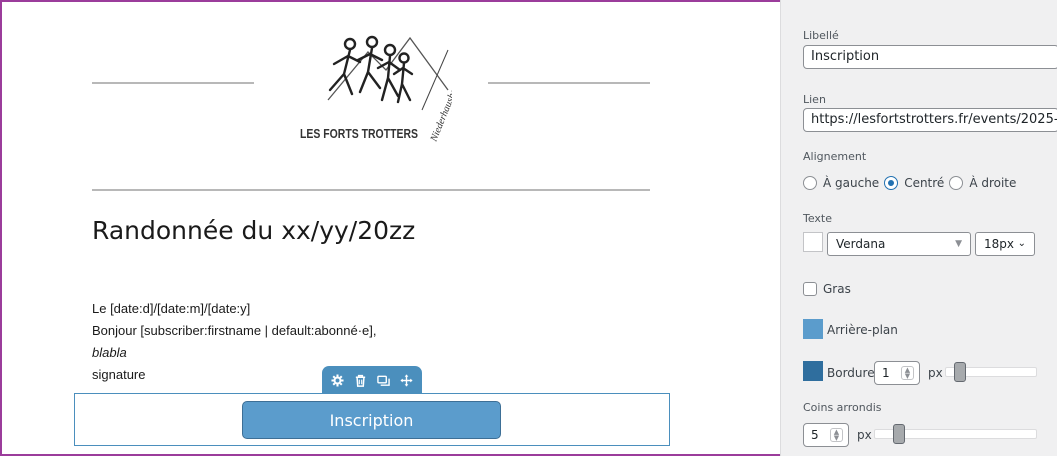  I want to click on alignment-radio-group: À gauche Centré À droite, so click(912, 183).